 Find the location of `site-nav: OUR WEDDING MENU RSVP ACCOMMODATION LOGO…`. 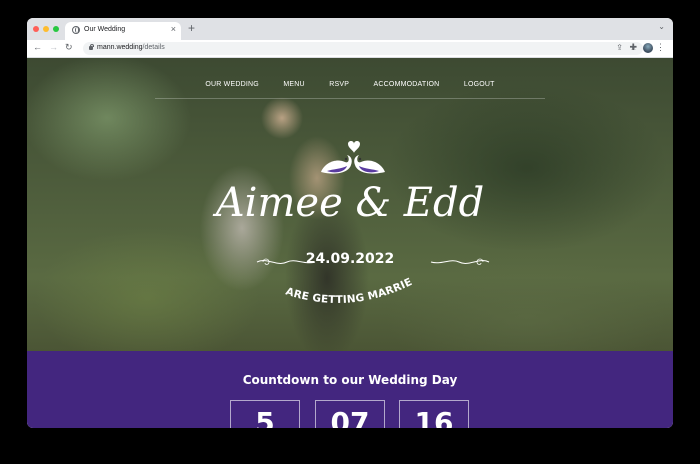

site-nav: OUR WEDDING MENU RSVP ACCOMMODATION LOGO… is located at coordinates (350, 82).